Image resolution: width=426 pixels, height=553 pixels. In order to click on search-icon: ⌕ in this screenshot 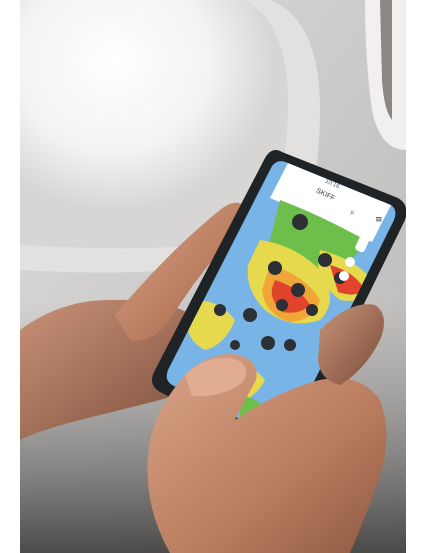, I will do `click(352, 212)`.